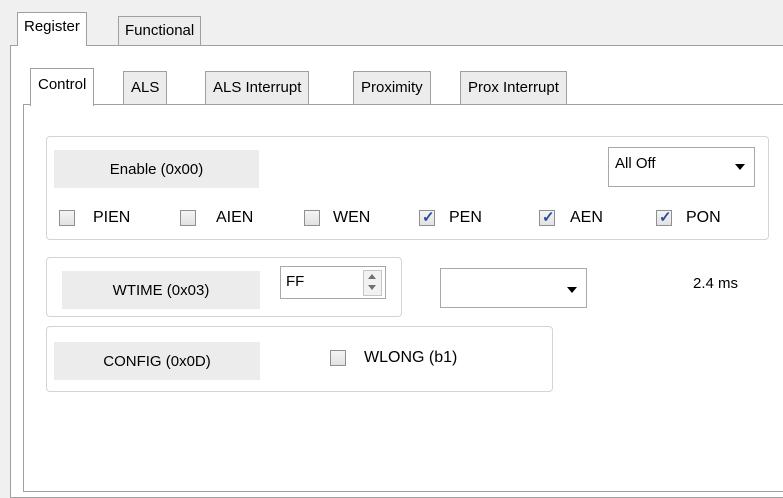  I want to click on enable-preset-dropdown: All Off, so click(681, 167).